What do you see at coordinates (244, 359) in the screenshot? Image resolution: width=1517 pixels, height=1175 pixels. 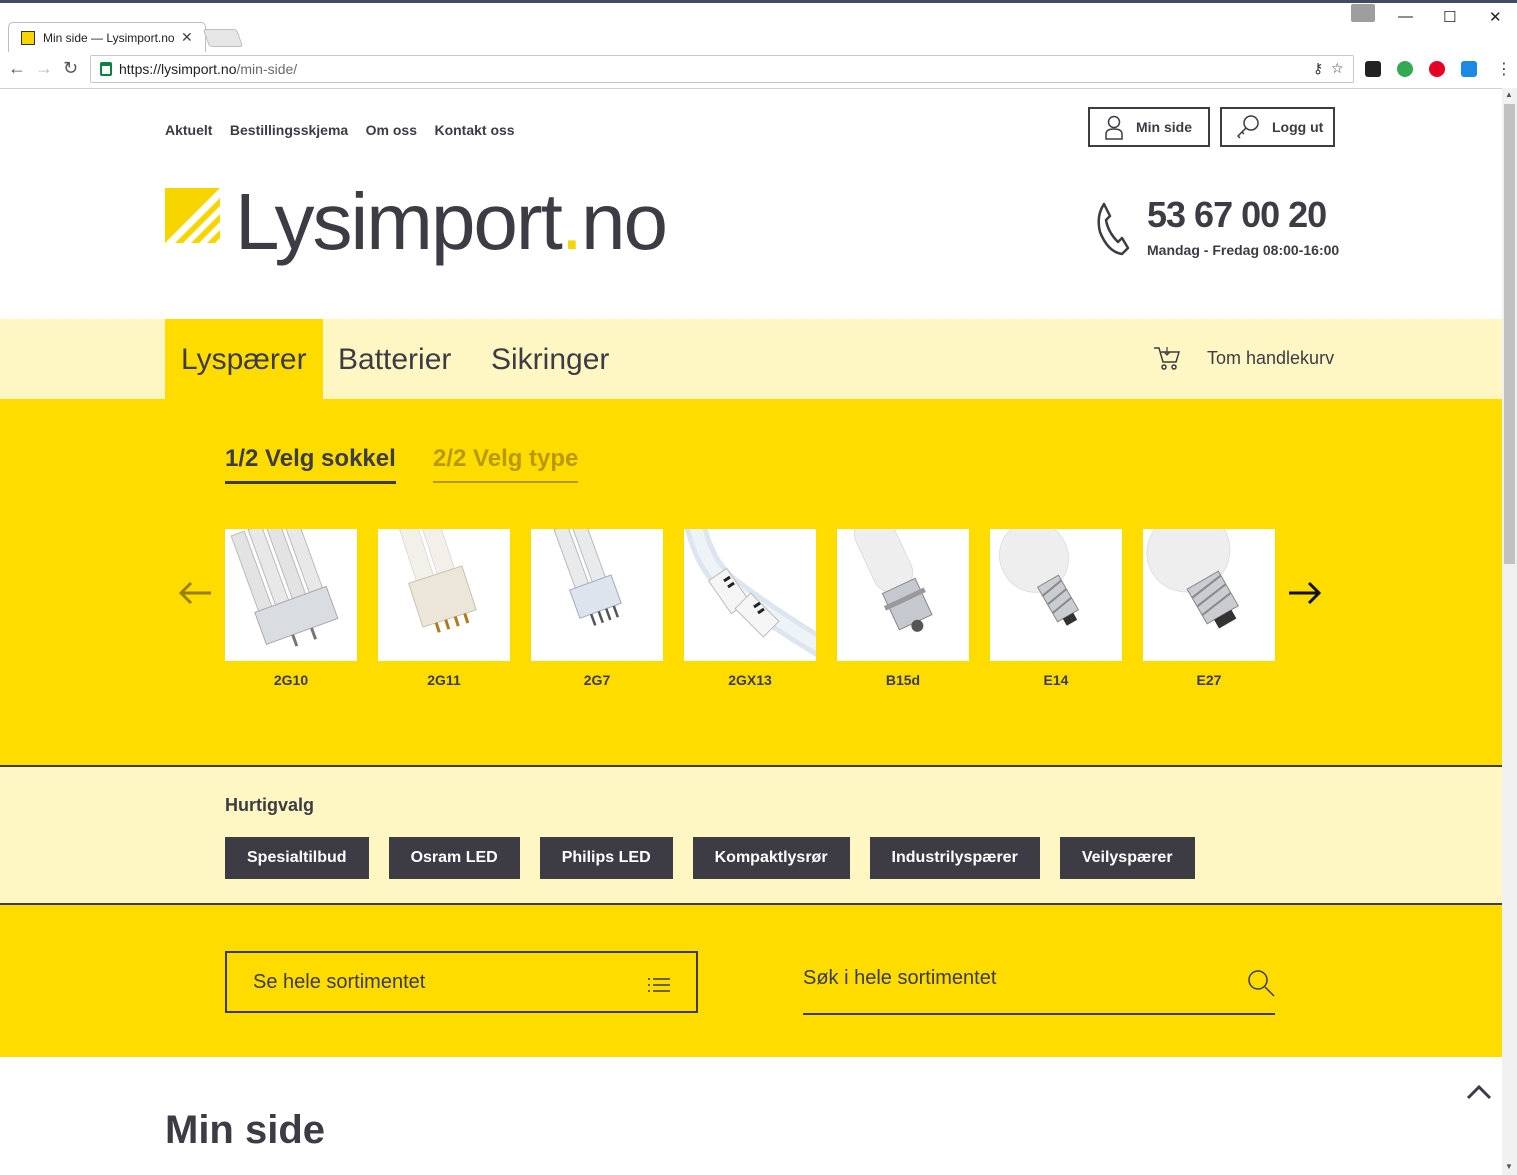 I see `tab-lyspaerer: Lyspærer` at bounding box center [244, 359].